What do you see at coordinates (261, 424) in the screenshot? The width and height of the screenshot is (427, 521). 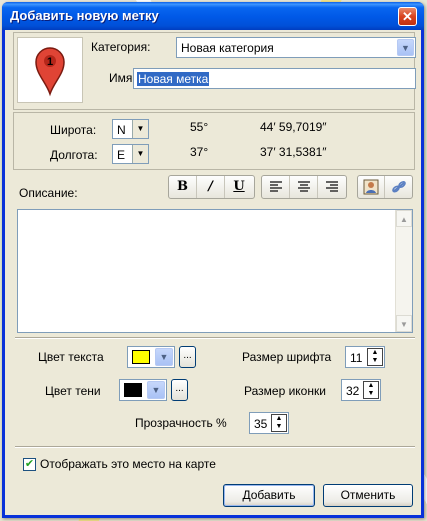 I see `opacity-value: 35` at bounding box center [261, 424].